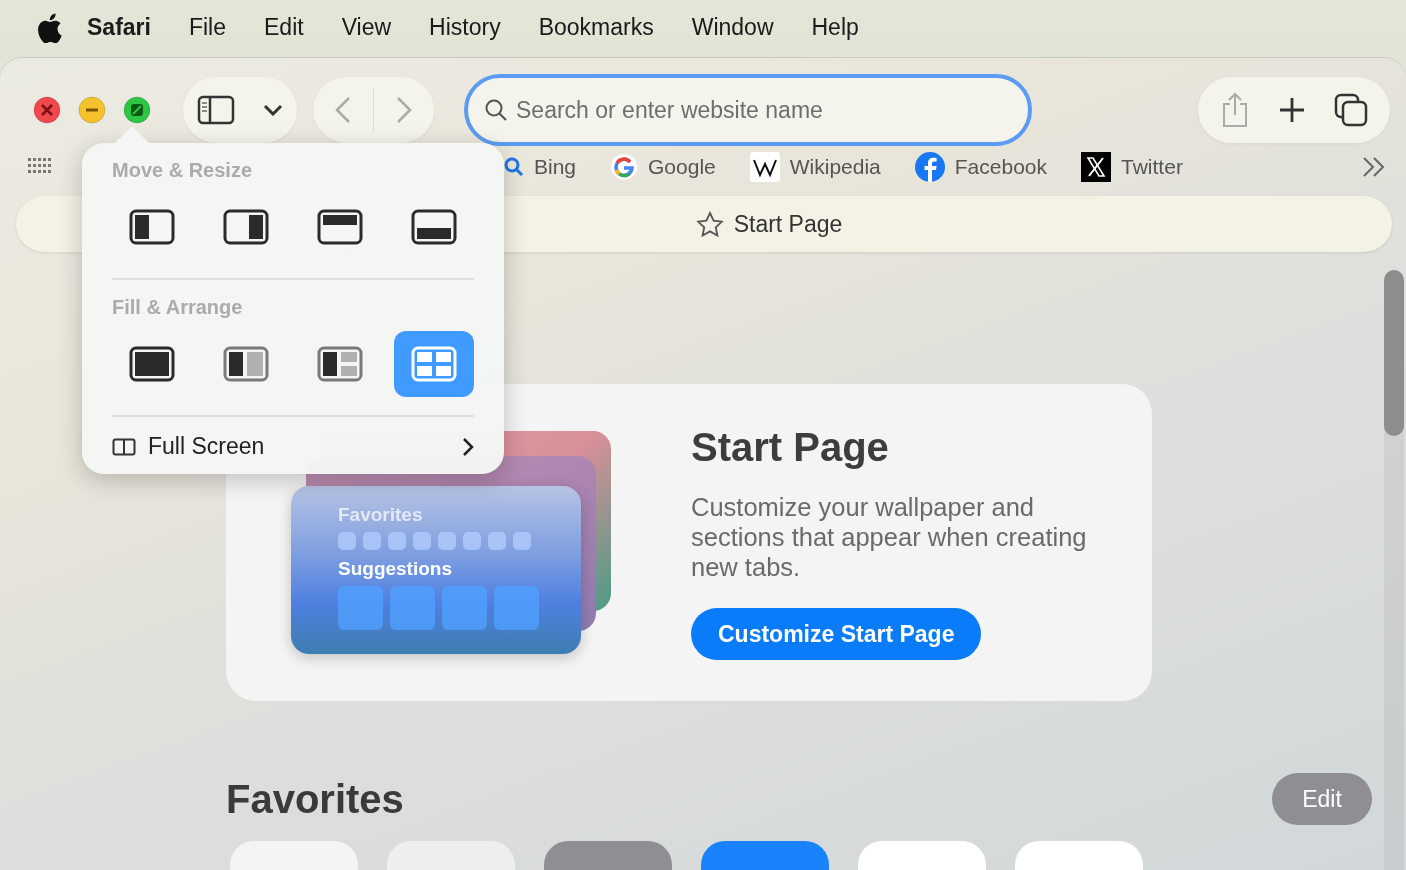 The height and width of the screenshot is (870, 1406). What do you see at coordinates (1351, 110) in the screenshot?
I see `tabs-icon` at bounding box center [1351, 110].